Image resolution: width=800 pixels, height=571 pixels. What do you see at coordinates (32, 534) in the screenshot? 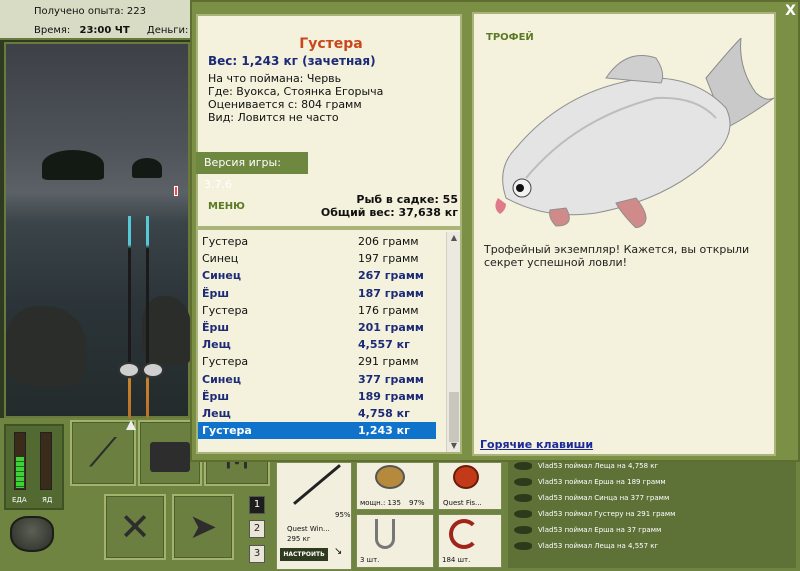
I see `cauldron-icon` at bounding box center [32, 534].